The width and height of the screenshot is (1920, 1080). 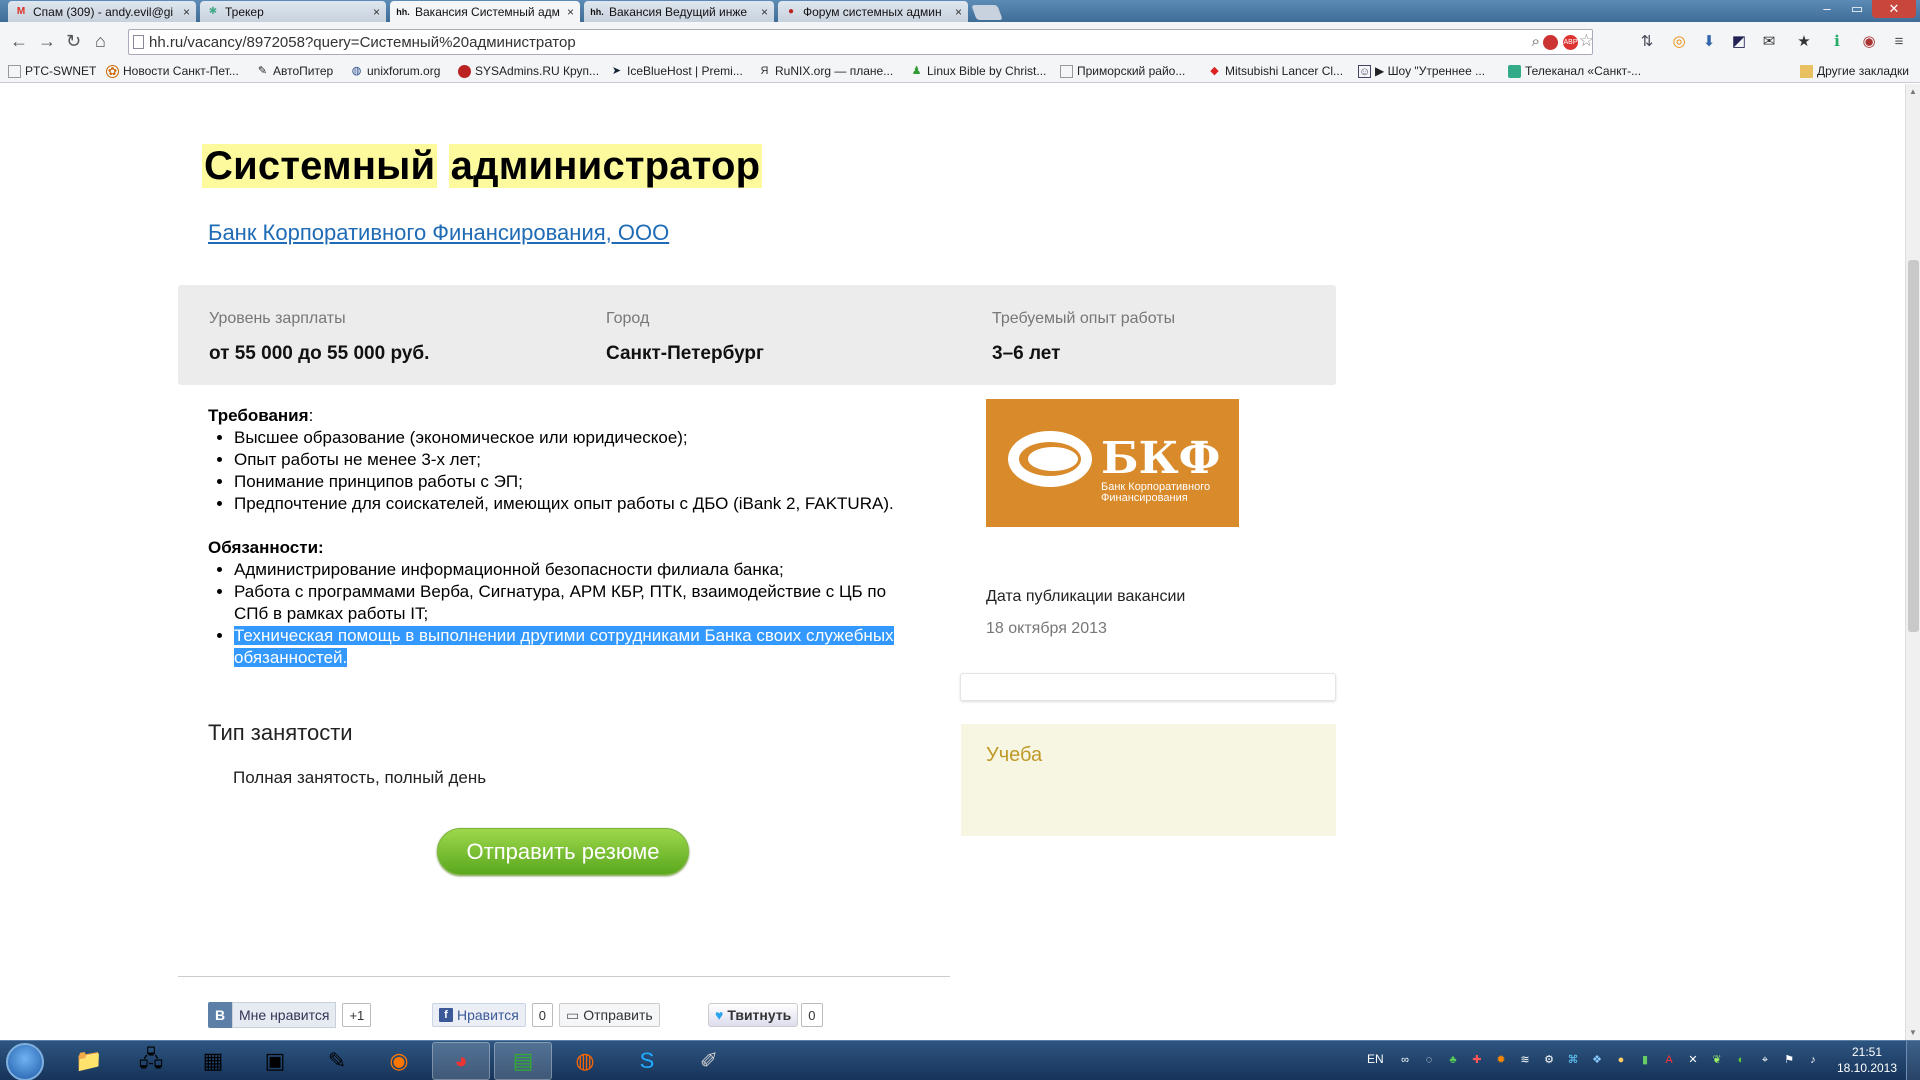 What do you see at coordinates (1913, 91) in the screenshot?
I see `scroll-up-icon: ▲` at bounding box center [1913, 91].